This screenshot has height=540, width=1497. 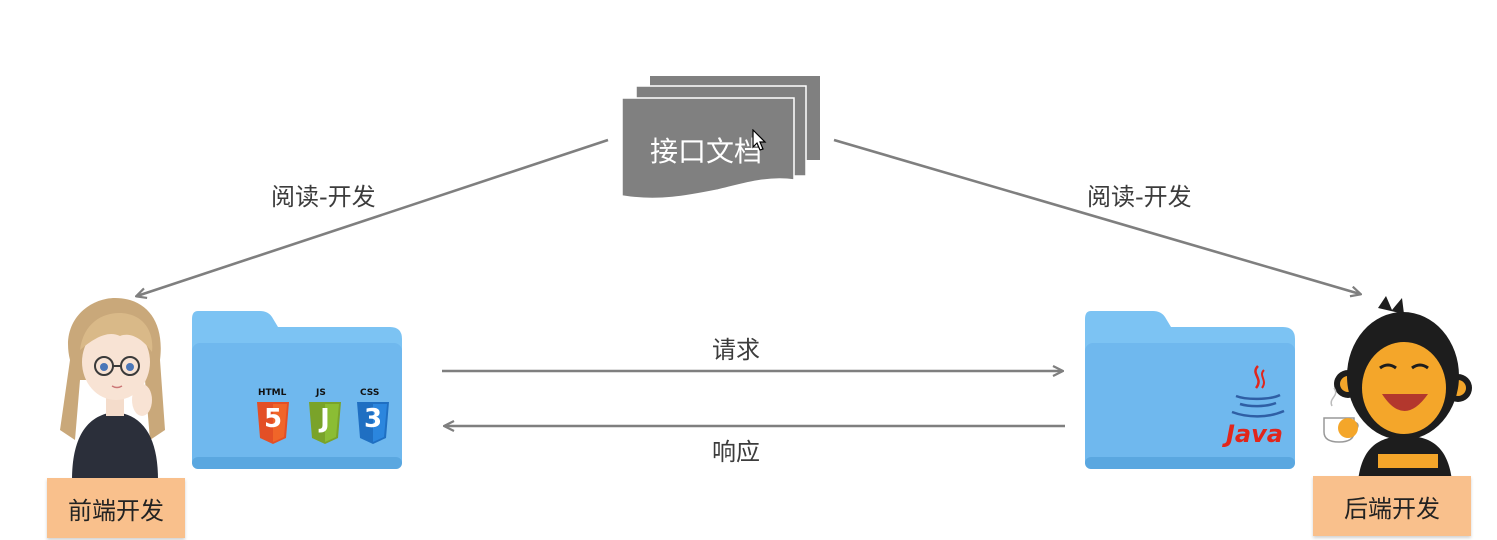 I want to click on response-label: 响应, so click(x=736, y=452).